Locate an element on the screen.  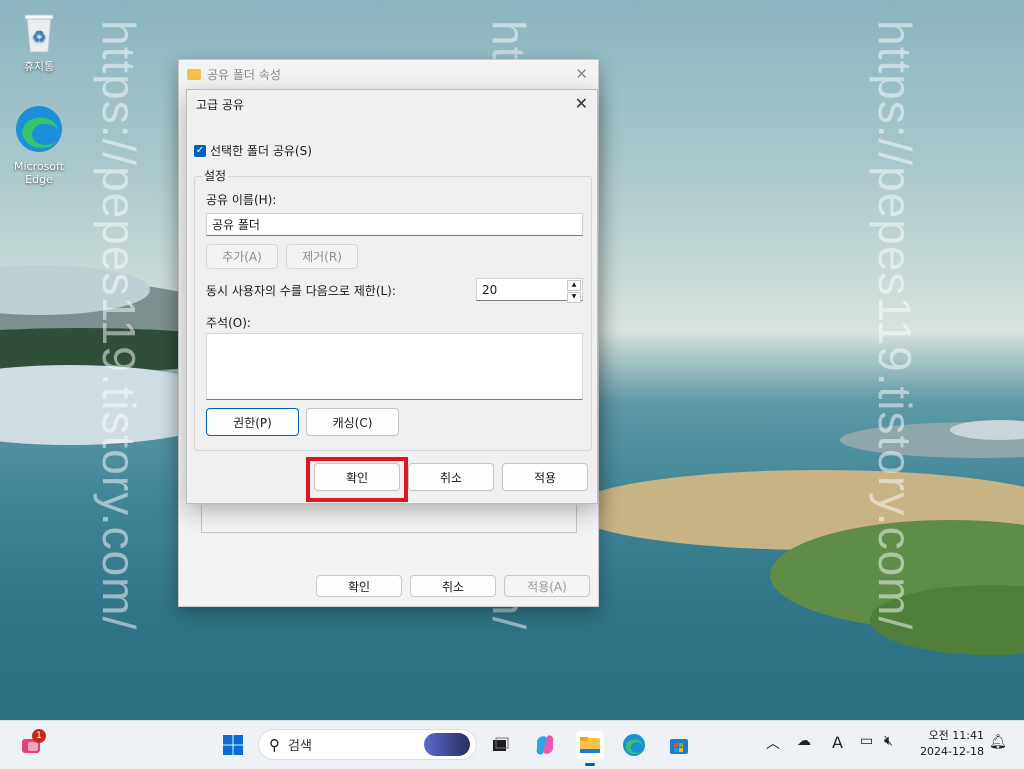
search-icon: ⚲ is located at coordinates (274, 744).